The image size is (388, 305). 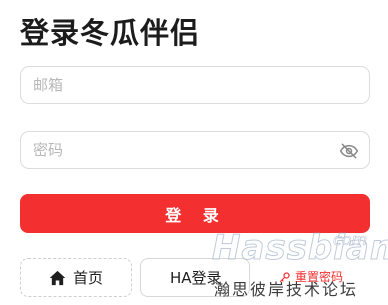 I want to click on email-input, so click(x=195, y=85).